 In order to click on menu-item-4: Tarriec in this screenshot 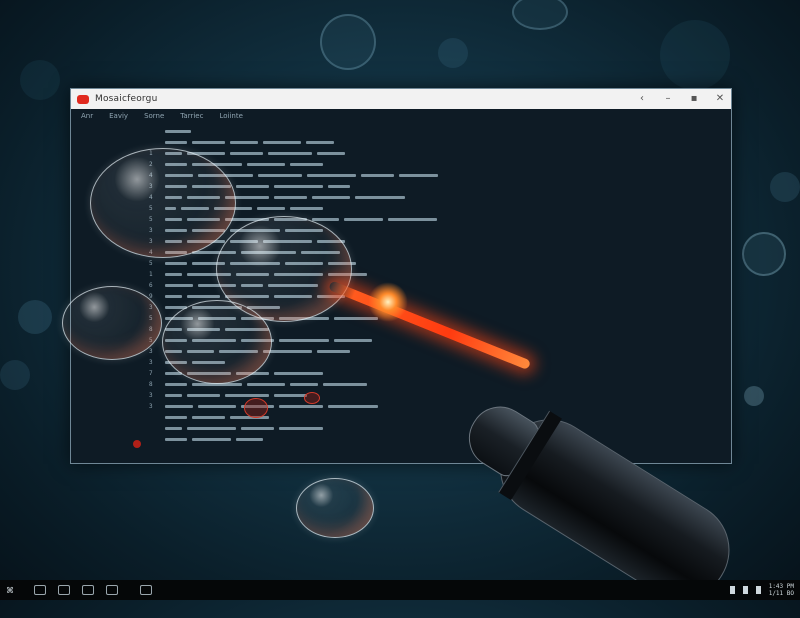, I will do `click(191, 119)`.